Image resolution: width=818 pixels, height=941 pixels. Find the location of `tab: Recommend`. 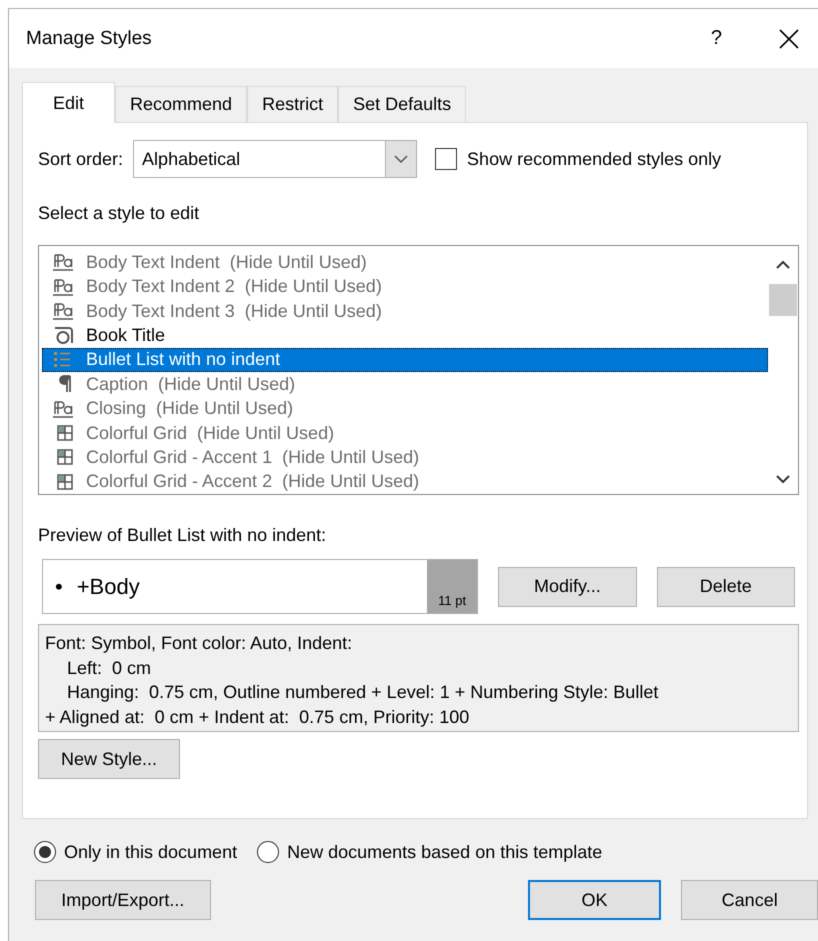

tab: Recommend is located at coordinates (181, 104).